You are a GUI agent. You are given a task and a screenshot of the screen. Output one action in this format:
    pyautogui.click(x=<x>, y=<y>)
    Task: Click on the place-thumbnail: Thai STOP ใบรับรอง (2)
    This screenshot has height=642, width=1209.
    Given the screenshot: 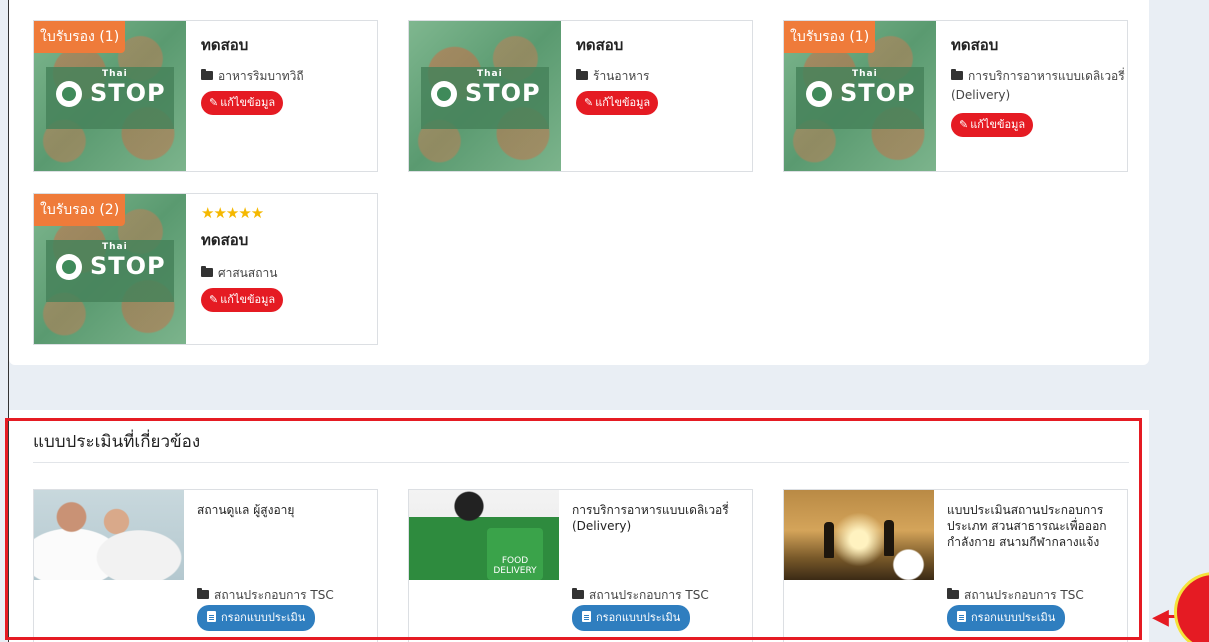 What is the action you would take?
    pyautogui.click(x=110, y=269)
    